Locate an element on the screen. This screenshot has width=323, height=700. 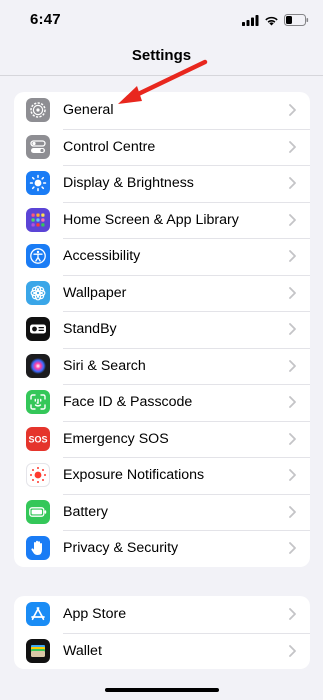
sos-icon: SOS is located at coordinates (38, 438).